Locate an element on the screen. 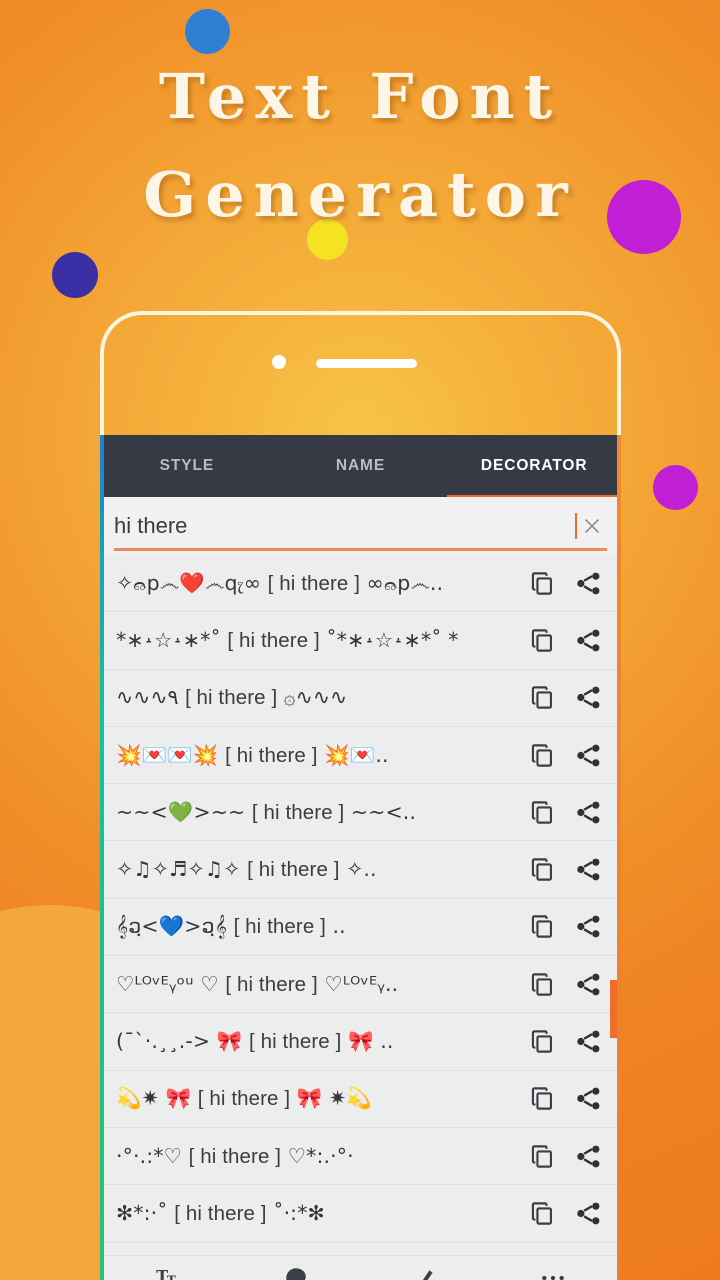 The image size is (720, 1280). page-title: Text Font Generator is located at coordinates (360, 145).